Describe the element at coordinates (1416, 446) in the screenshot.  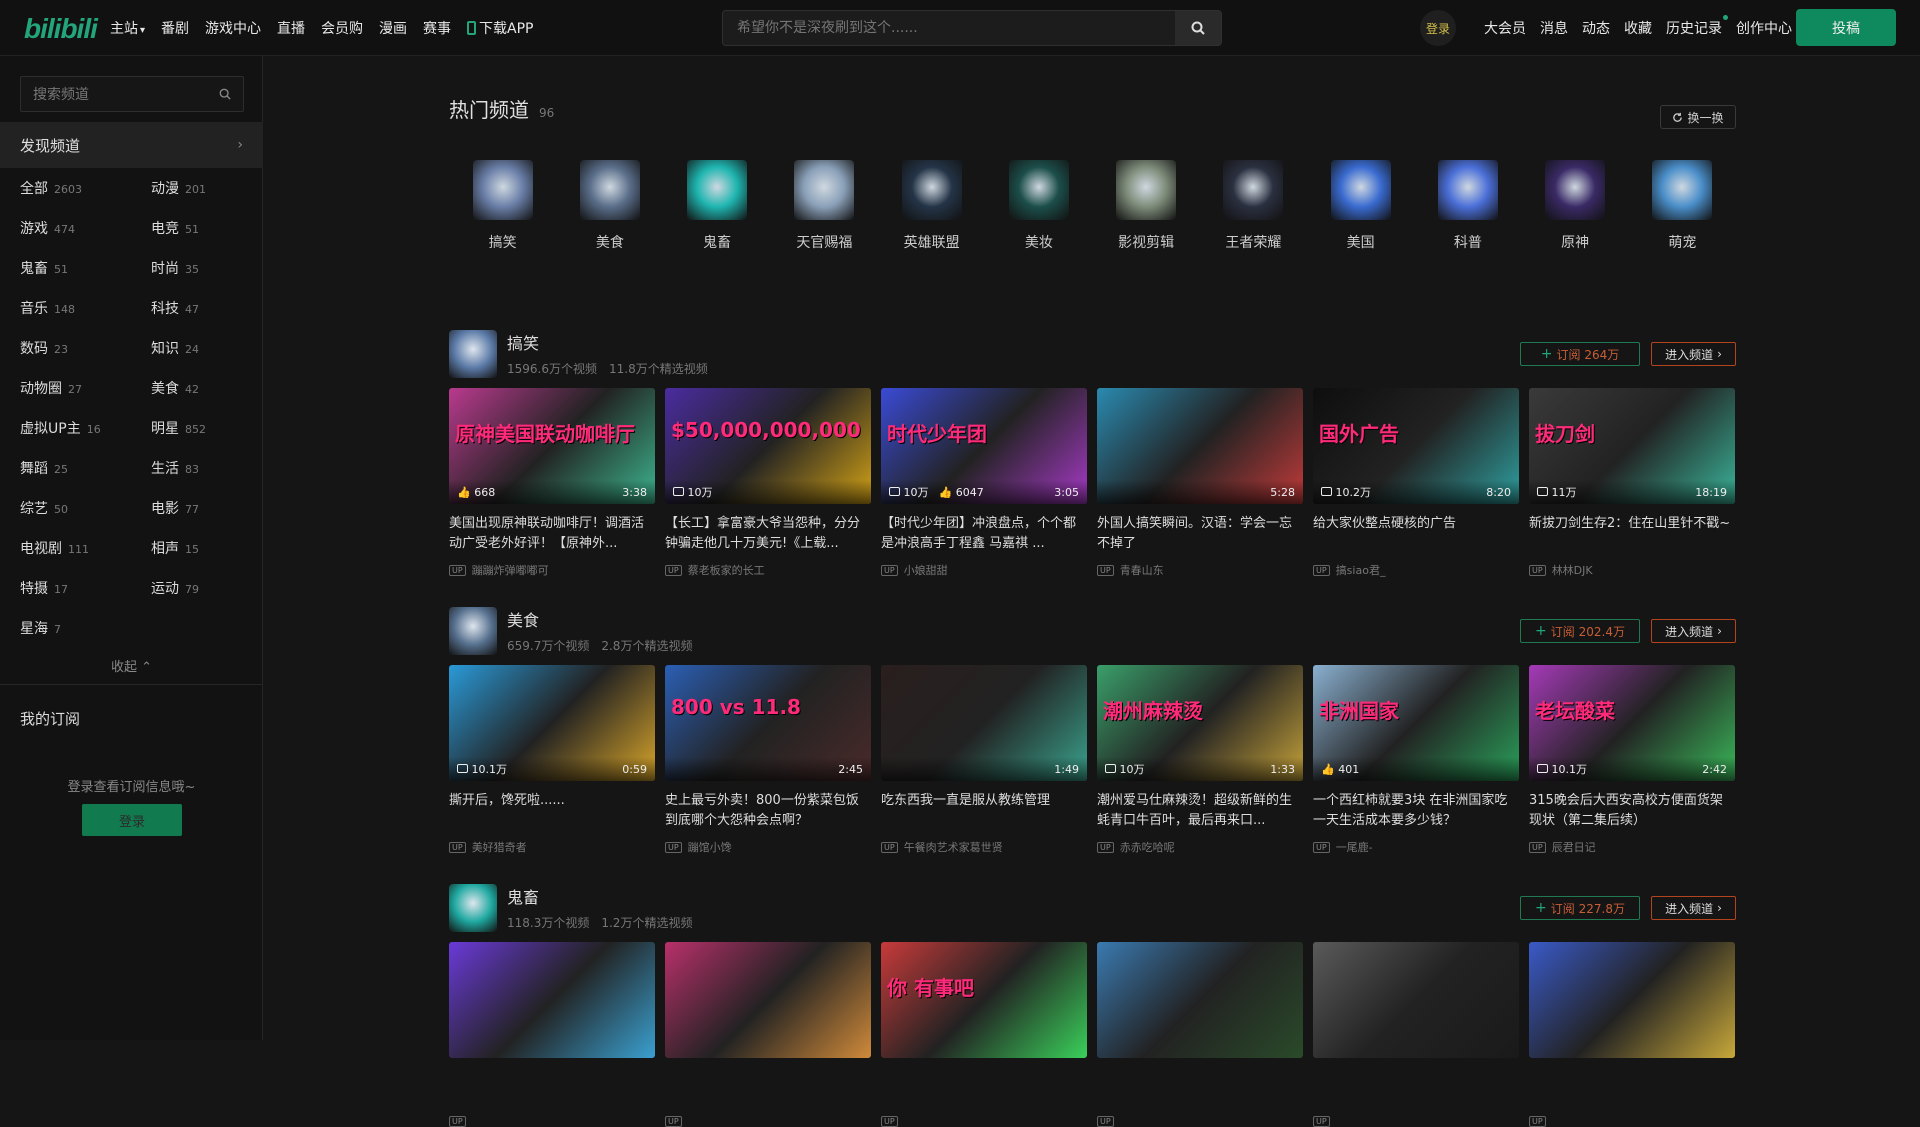
I see `video-thumbnail: 国外广告 10.2万 8:20` at that location.